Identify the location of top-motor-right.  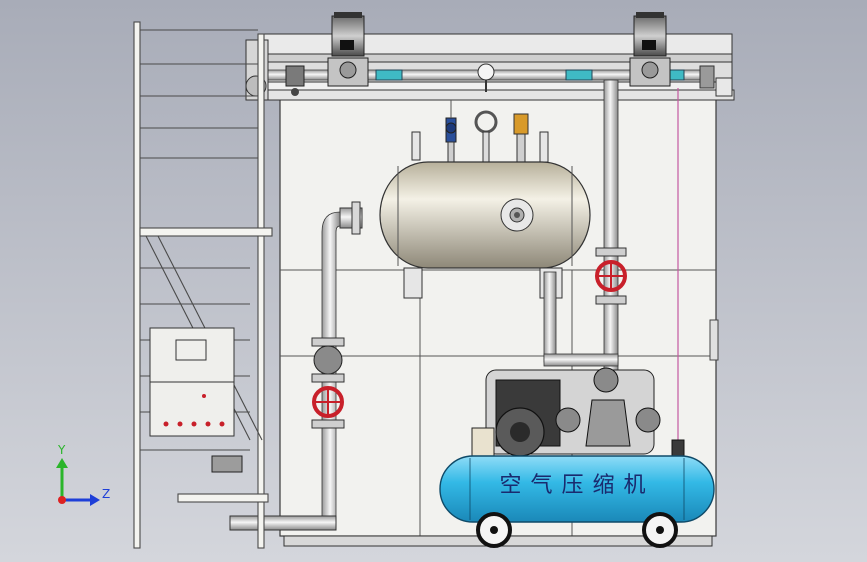
(650, 49).